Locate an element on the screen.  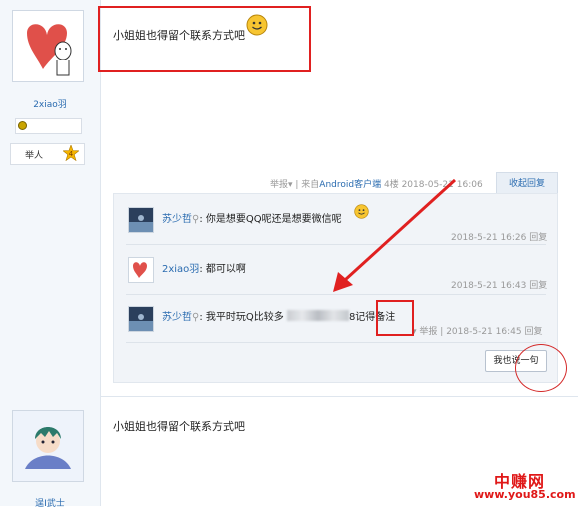
post-date: 2018-05-21 16:06 is located at coordinates (442, 185).